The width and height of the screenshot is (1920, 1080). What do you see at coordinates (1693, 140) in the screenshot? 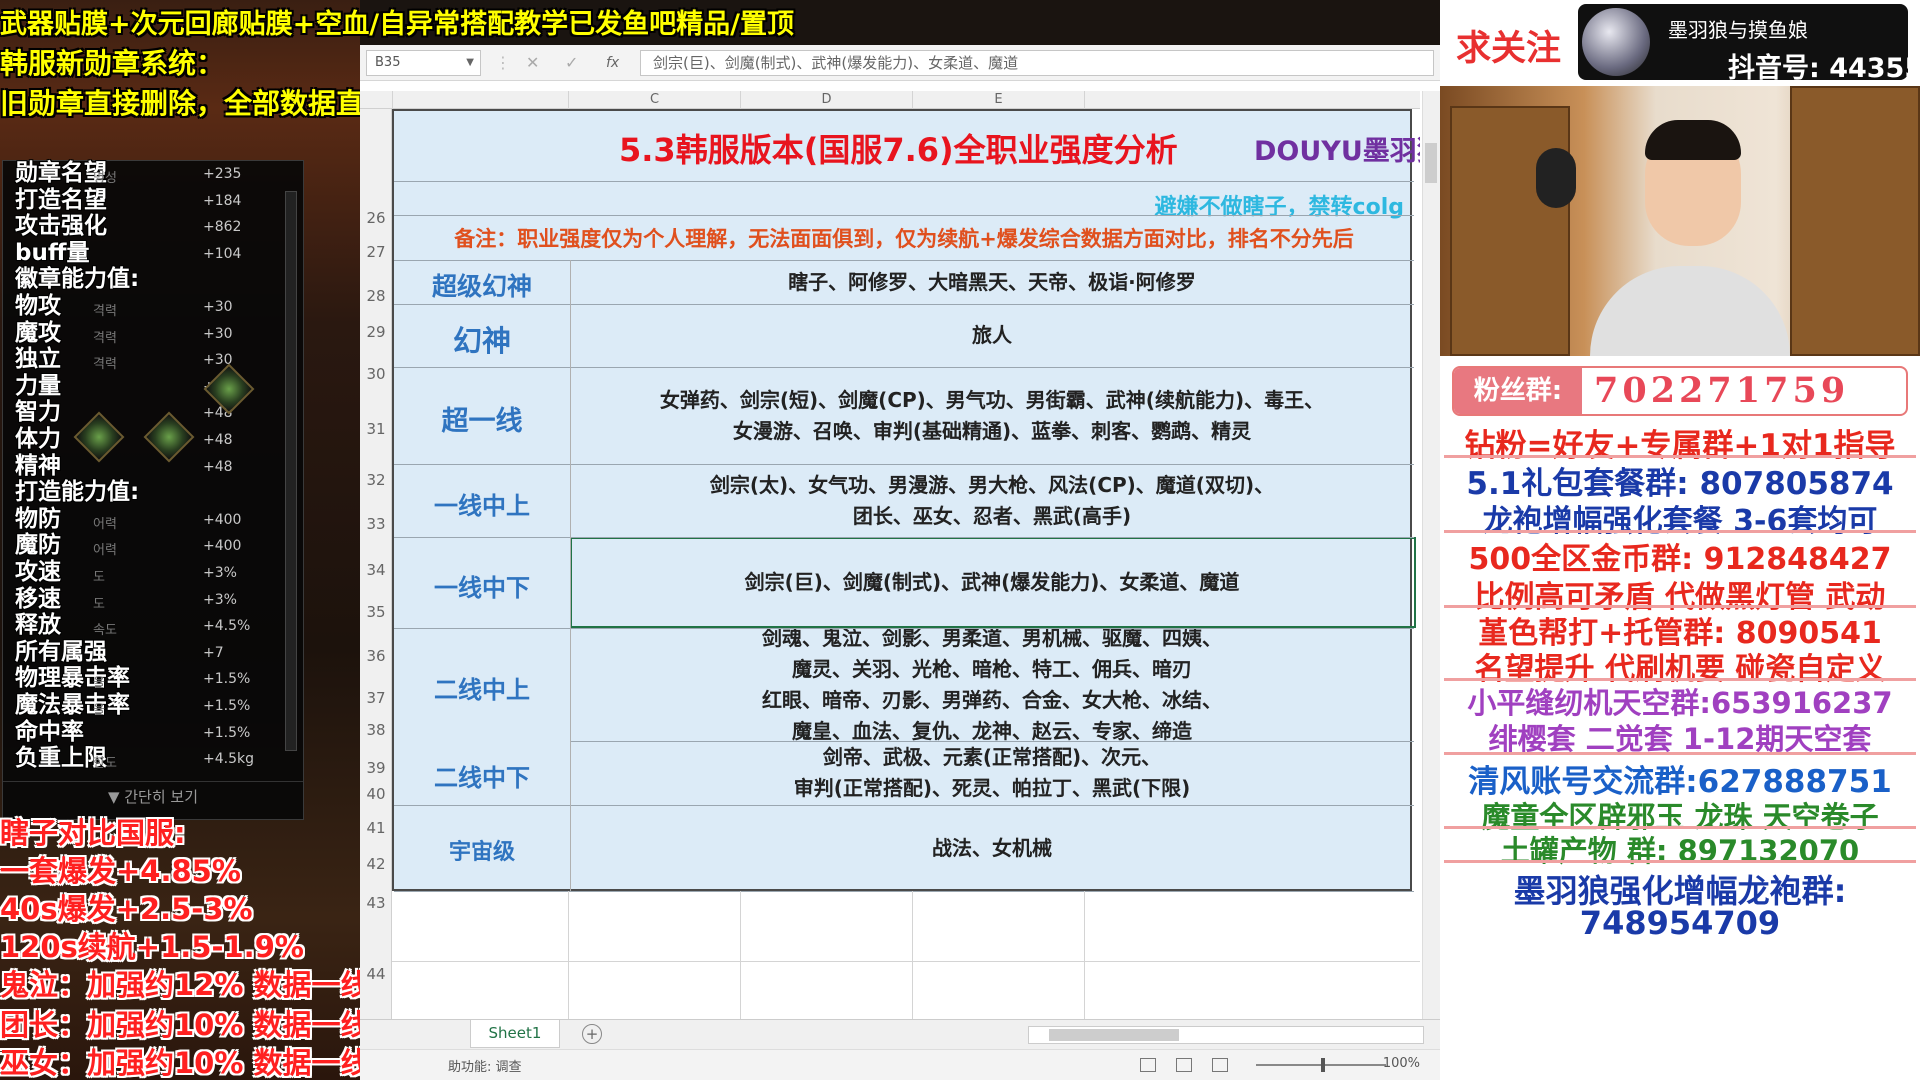
I see `streamer-hair` at bounding box center [1693, 140].